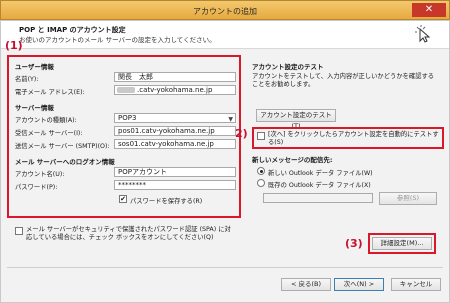 The image size is (450, 303). Describe the element at coordinates (320, 173) in the screenshot. I see `new-datafile-label: 新しい Outlook データ ファイル(W)` at that location.